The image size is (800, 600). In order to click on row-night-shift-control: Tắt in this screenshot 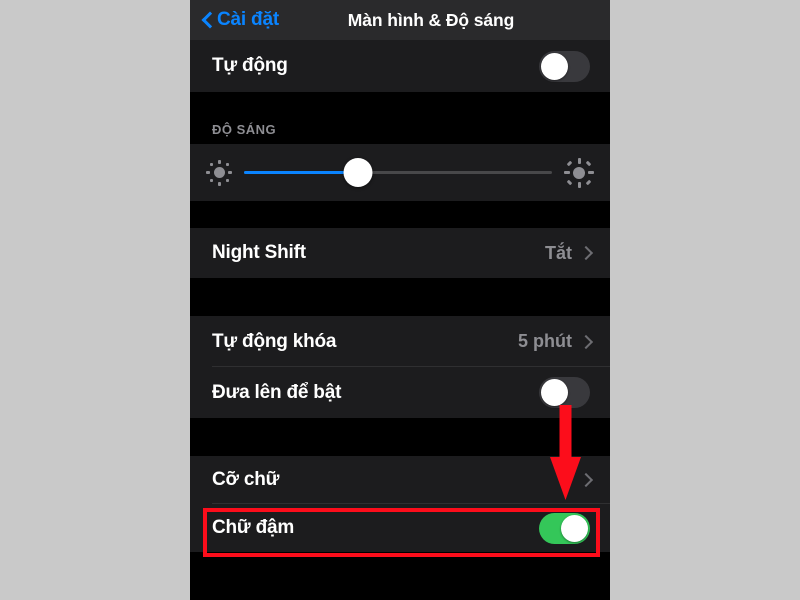, I will do `click(567, 253)`.